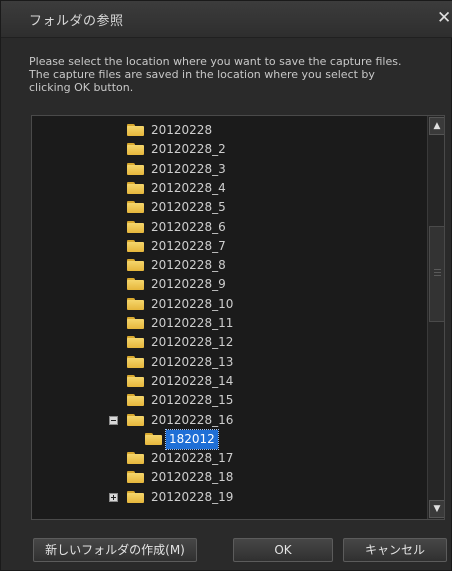  Describe the element at coordinates (188, 284) in the screenshot. I see `folder-label: 20120228_9` at that location.